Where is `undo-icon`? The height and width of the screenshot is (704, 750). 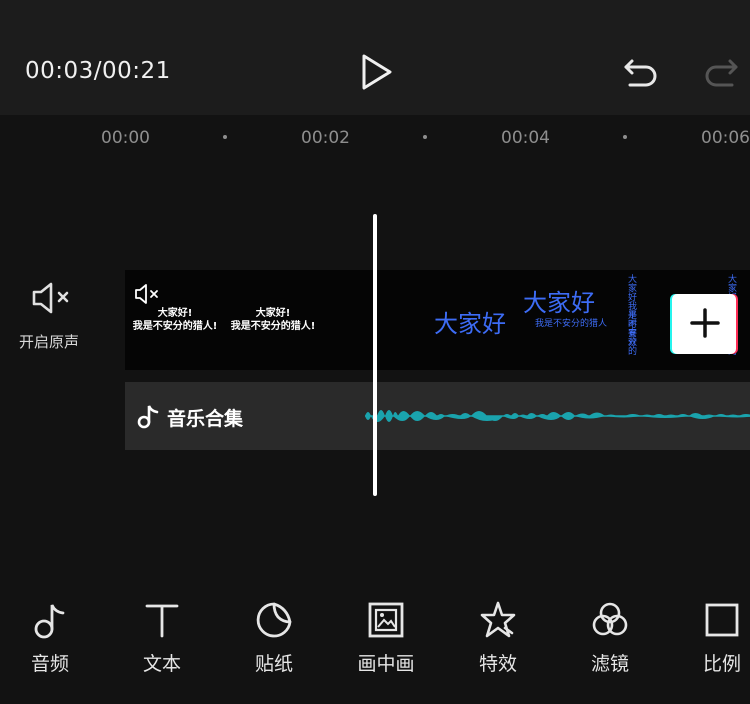 undo-icon is located at coordinates (640, 73).